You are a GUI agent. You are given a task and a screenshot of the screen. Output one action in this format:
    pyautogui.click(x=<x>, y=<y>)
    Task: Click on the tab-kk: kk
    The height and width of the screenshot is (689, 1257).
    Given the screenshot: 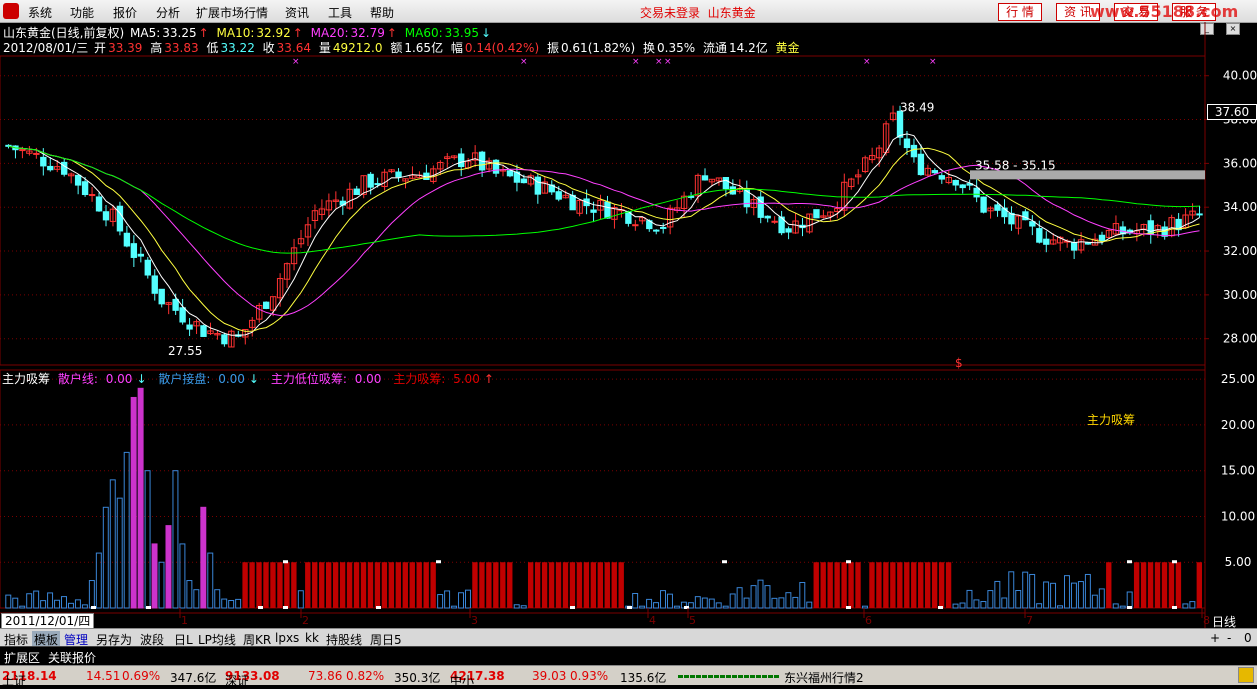 What is the action you would take?
    pyautogui.click(x=312, y=638)
    